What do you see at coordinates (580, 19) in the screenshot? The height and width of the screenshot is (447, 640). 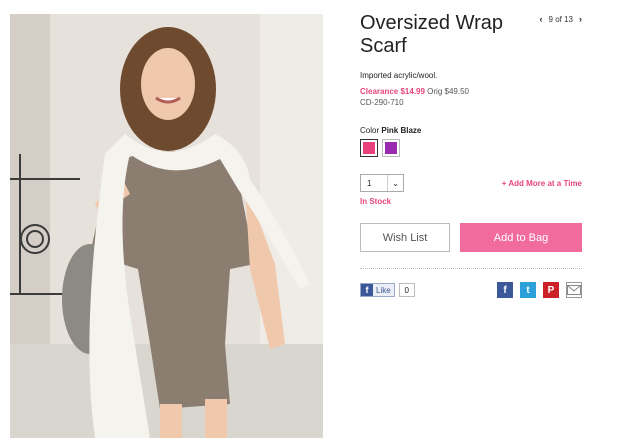 I see `chevron-right-icon: ›` at bounding box center [580, 19].